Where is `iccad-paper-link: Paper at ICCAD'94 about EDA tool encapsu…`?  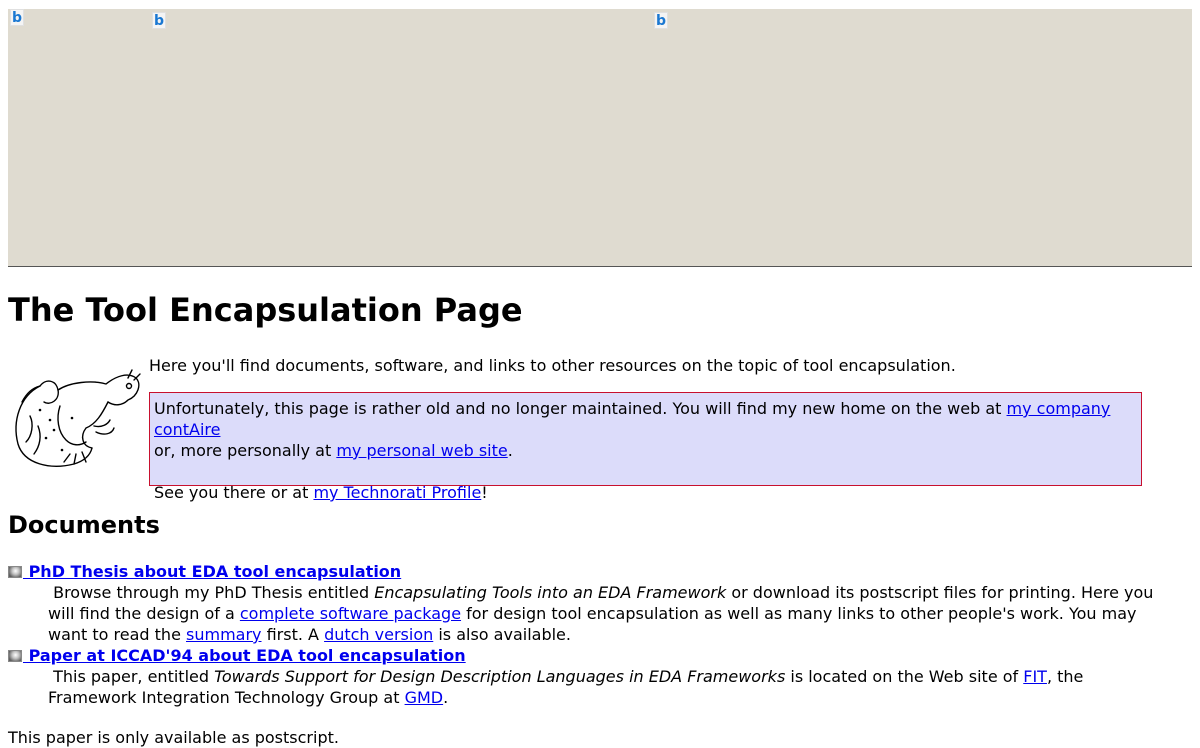 iccad-paper-link: Paper at ICCAD'94 about EDA tool encapsu… is located at coordinates (244, 655).